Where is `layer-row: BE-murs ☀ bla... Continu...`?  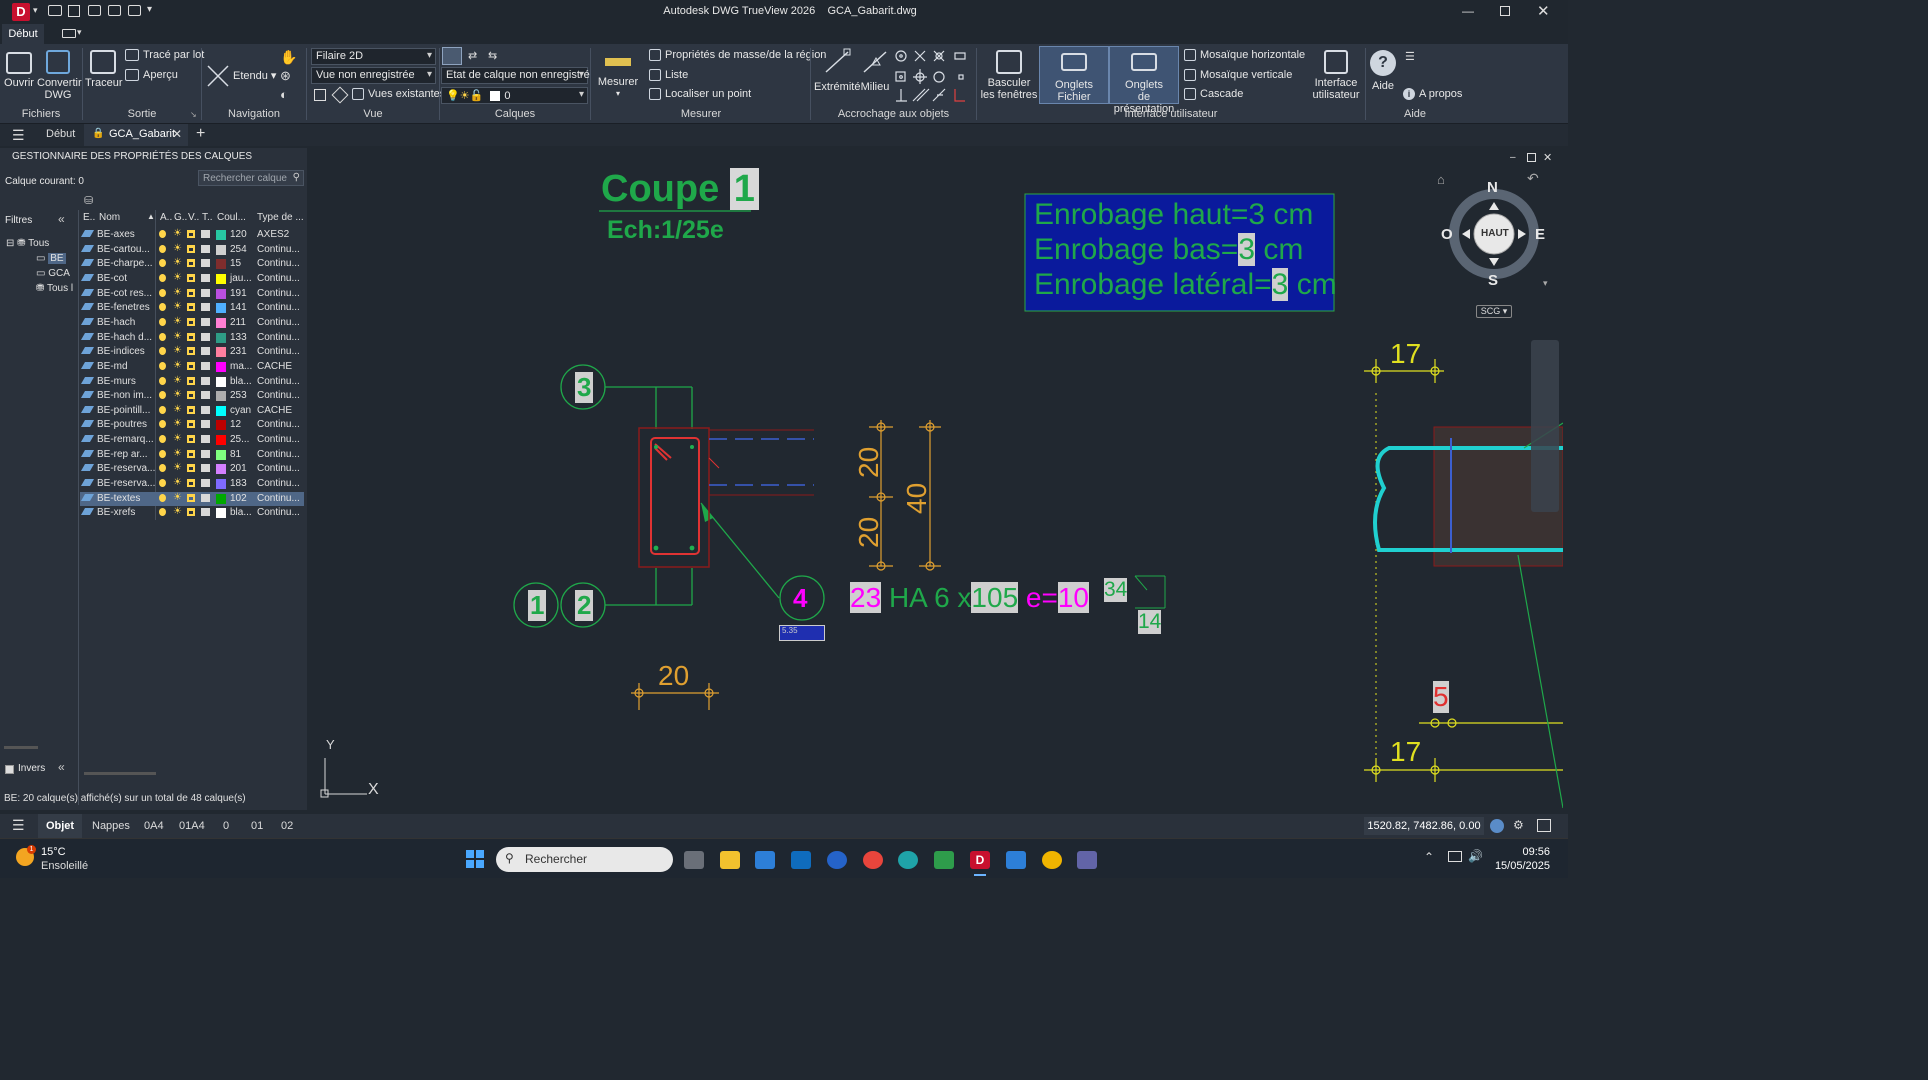
layer-row: BE-murs ☀ bla... Continu... is located at coordinates (192, 382).